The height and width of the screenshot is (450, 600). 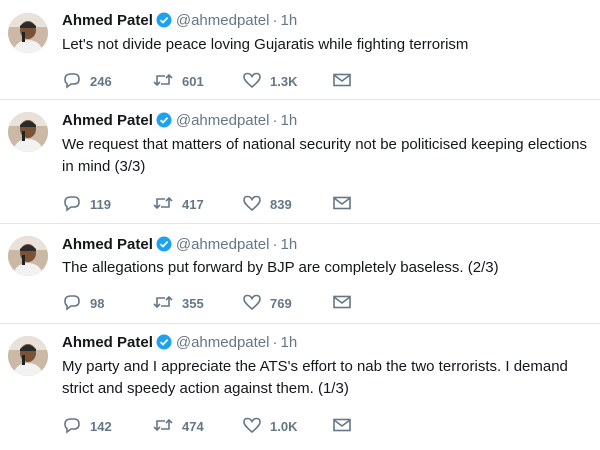 What do you see at coordinates (193, 204) in the screenshot?
I see `retweet-count: 417` at bounding box center [193, 204].